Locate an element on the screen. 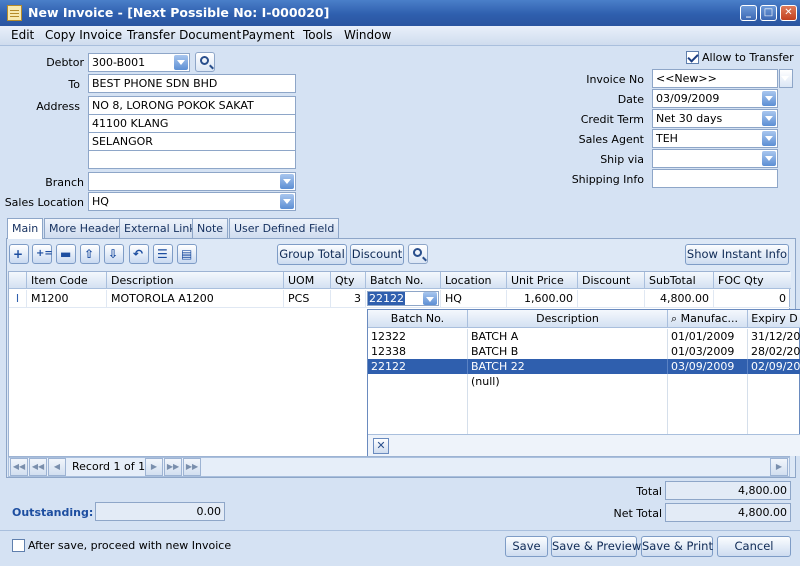  credit-term-field: Net 30 days is located at coordinates (715, 118).